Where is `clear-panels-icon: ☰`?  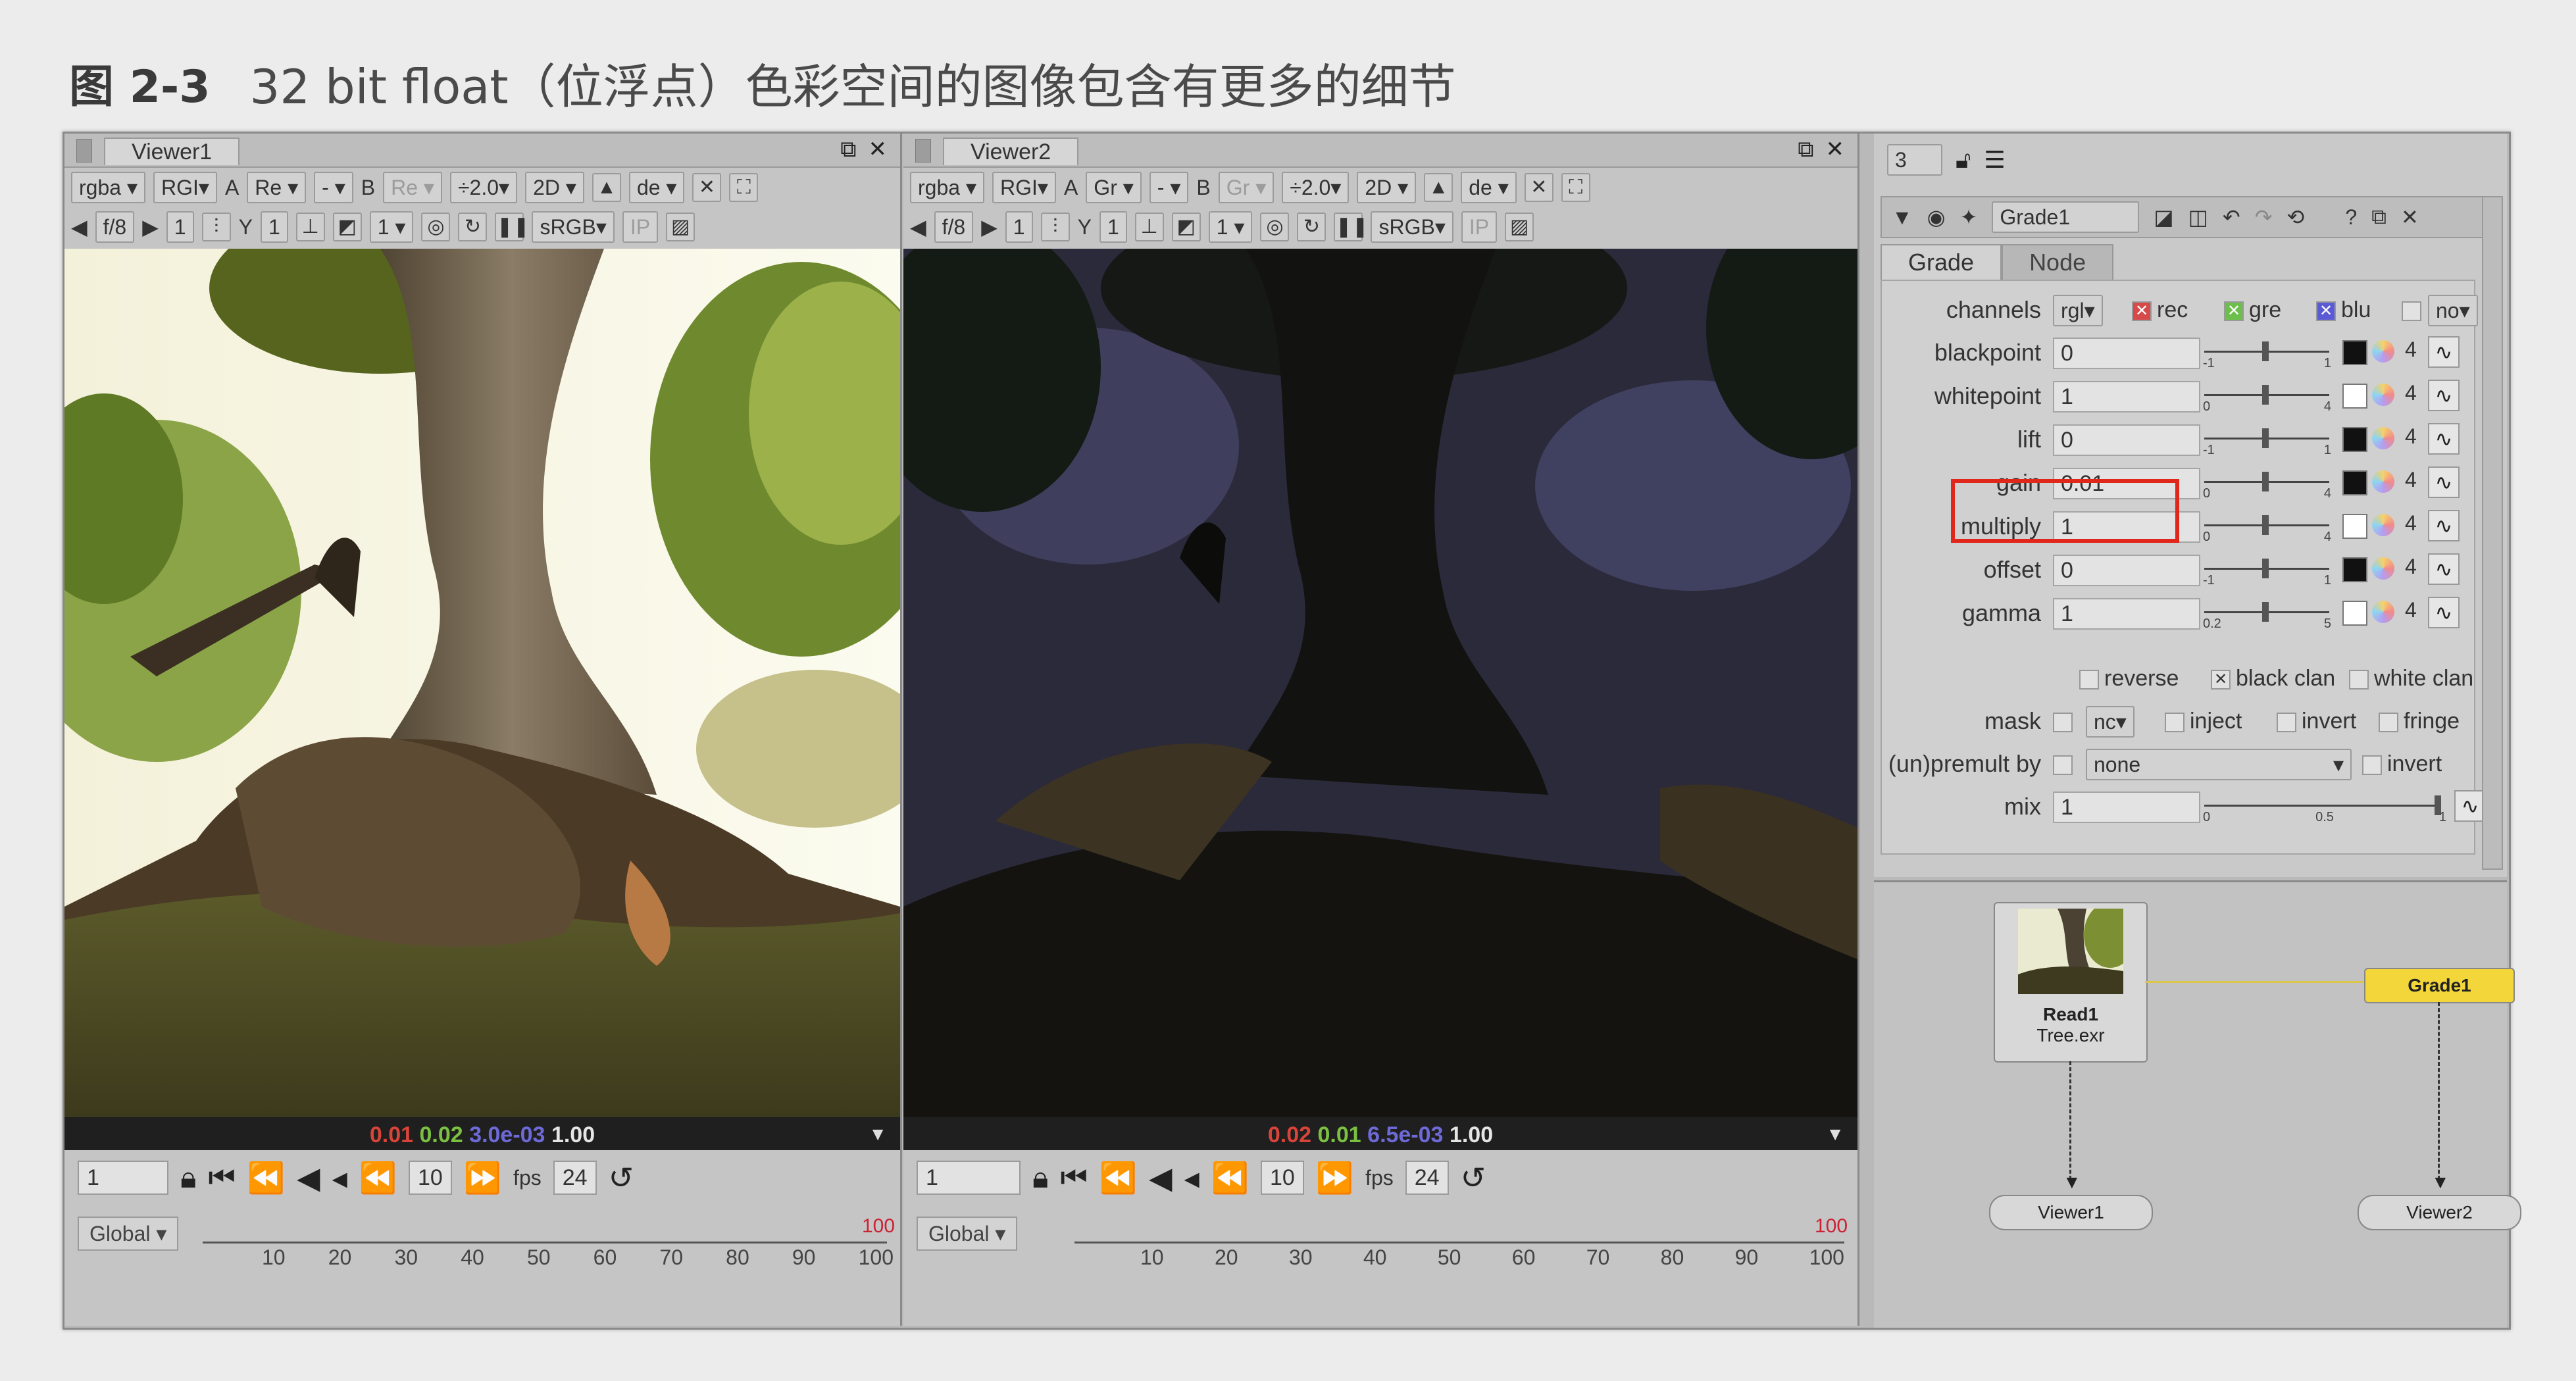
clear-panels-icon: ☰ is located at coordinates (1995, 160).